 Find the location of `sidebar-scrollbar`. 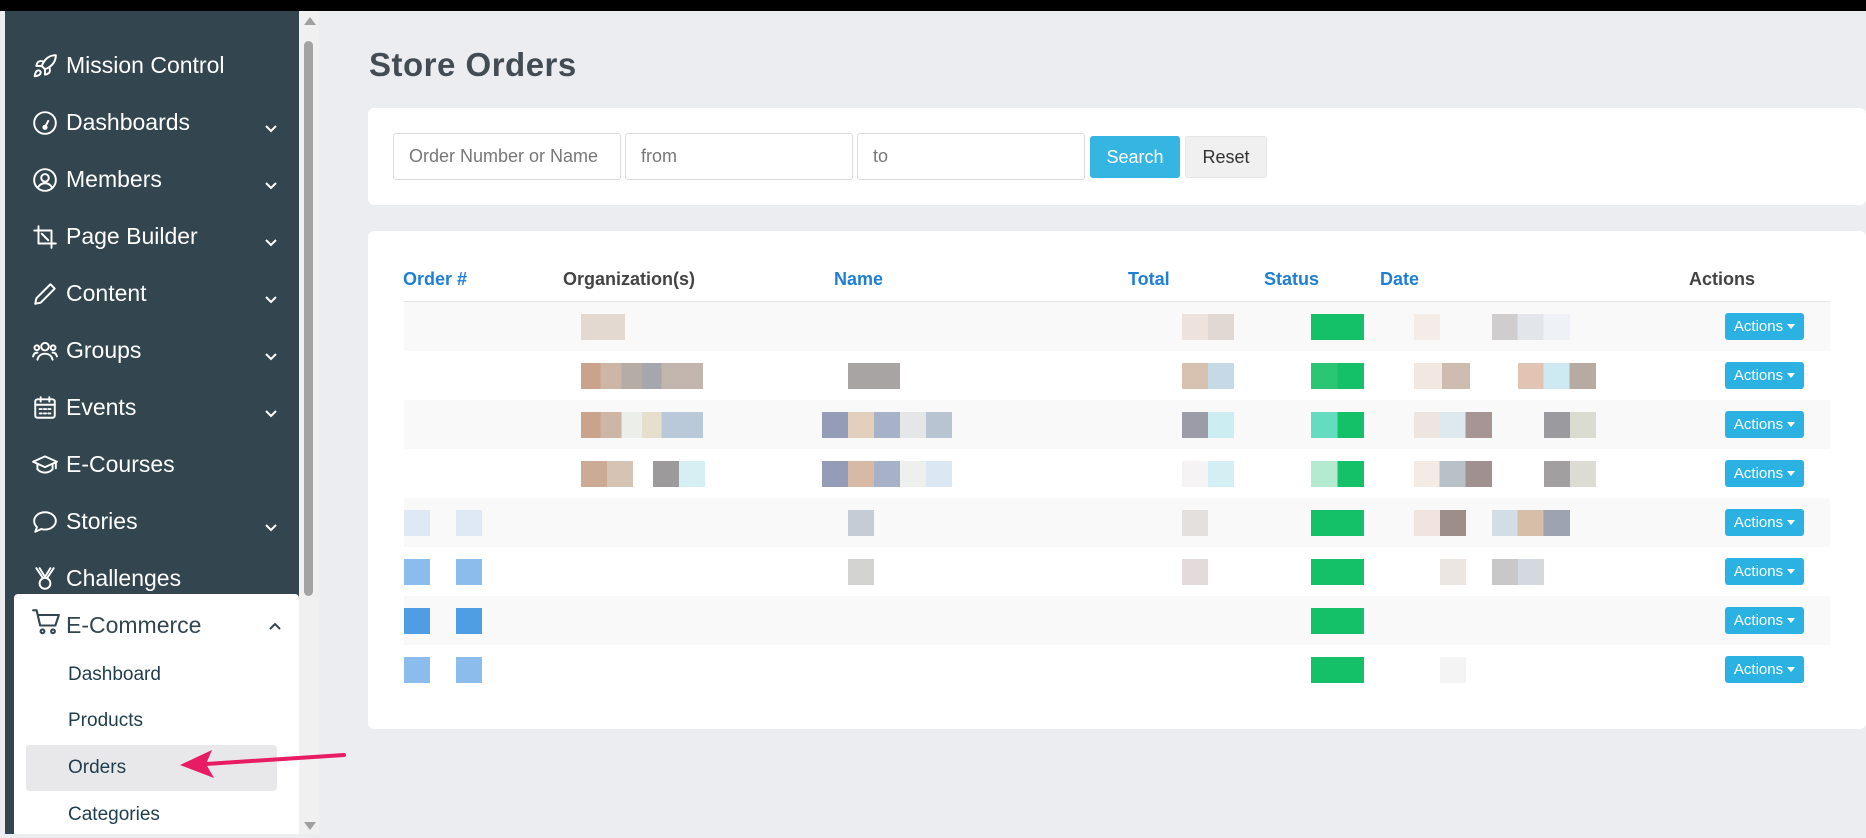

sidebar-scrollbar is located at coordinates (309, 422).